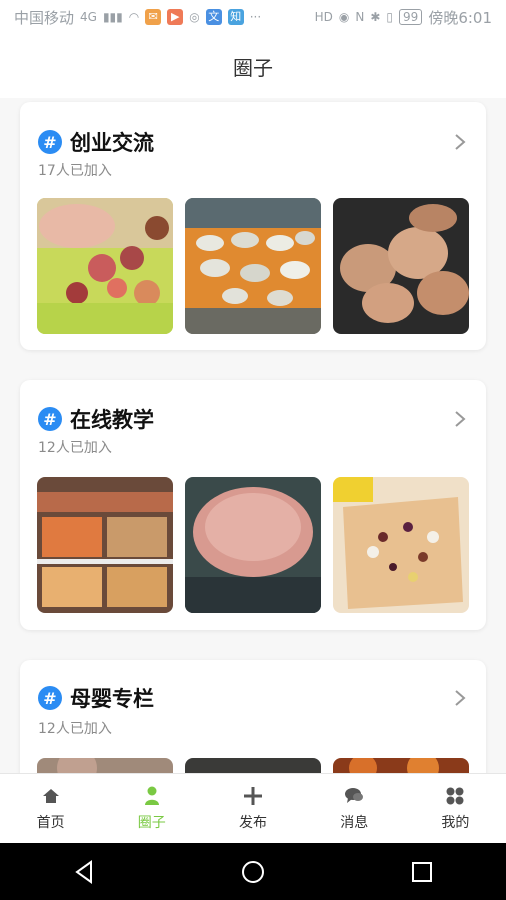  What do you see at coordinates (50, 823) in the screenshot?
I see `nav-label: 首页` at bounding box center [50, 823].